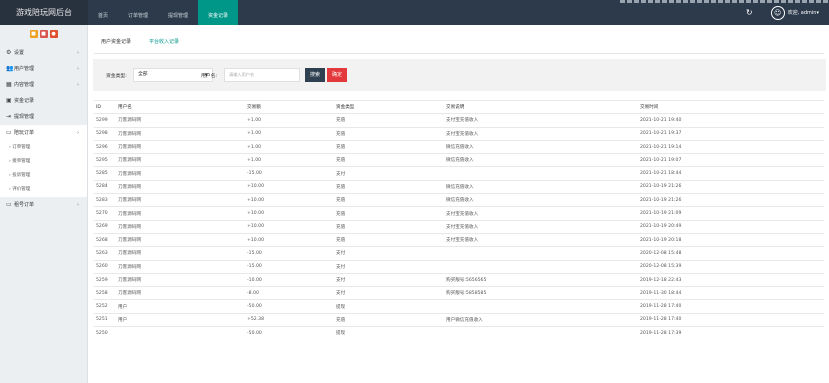 The width and height of the screenshot is (829, 383). Describe the element at coordinates (43, 162) in the screenshot. I see `sidebar-subitem: › 接单管理` at that location.